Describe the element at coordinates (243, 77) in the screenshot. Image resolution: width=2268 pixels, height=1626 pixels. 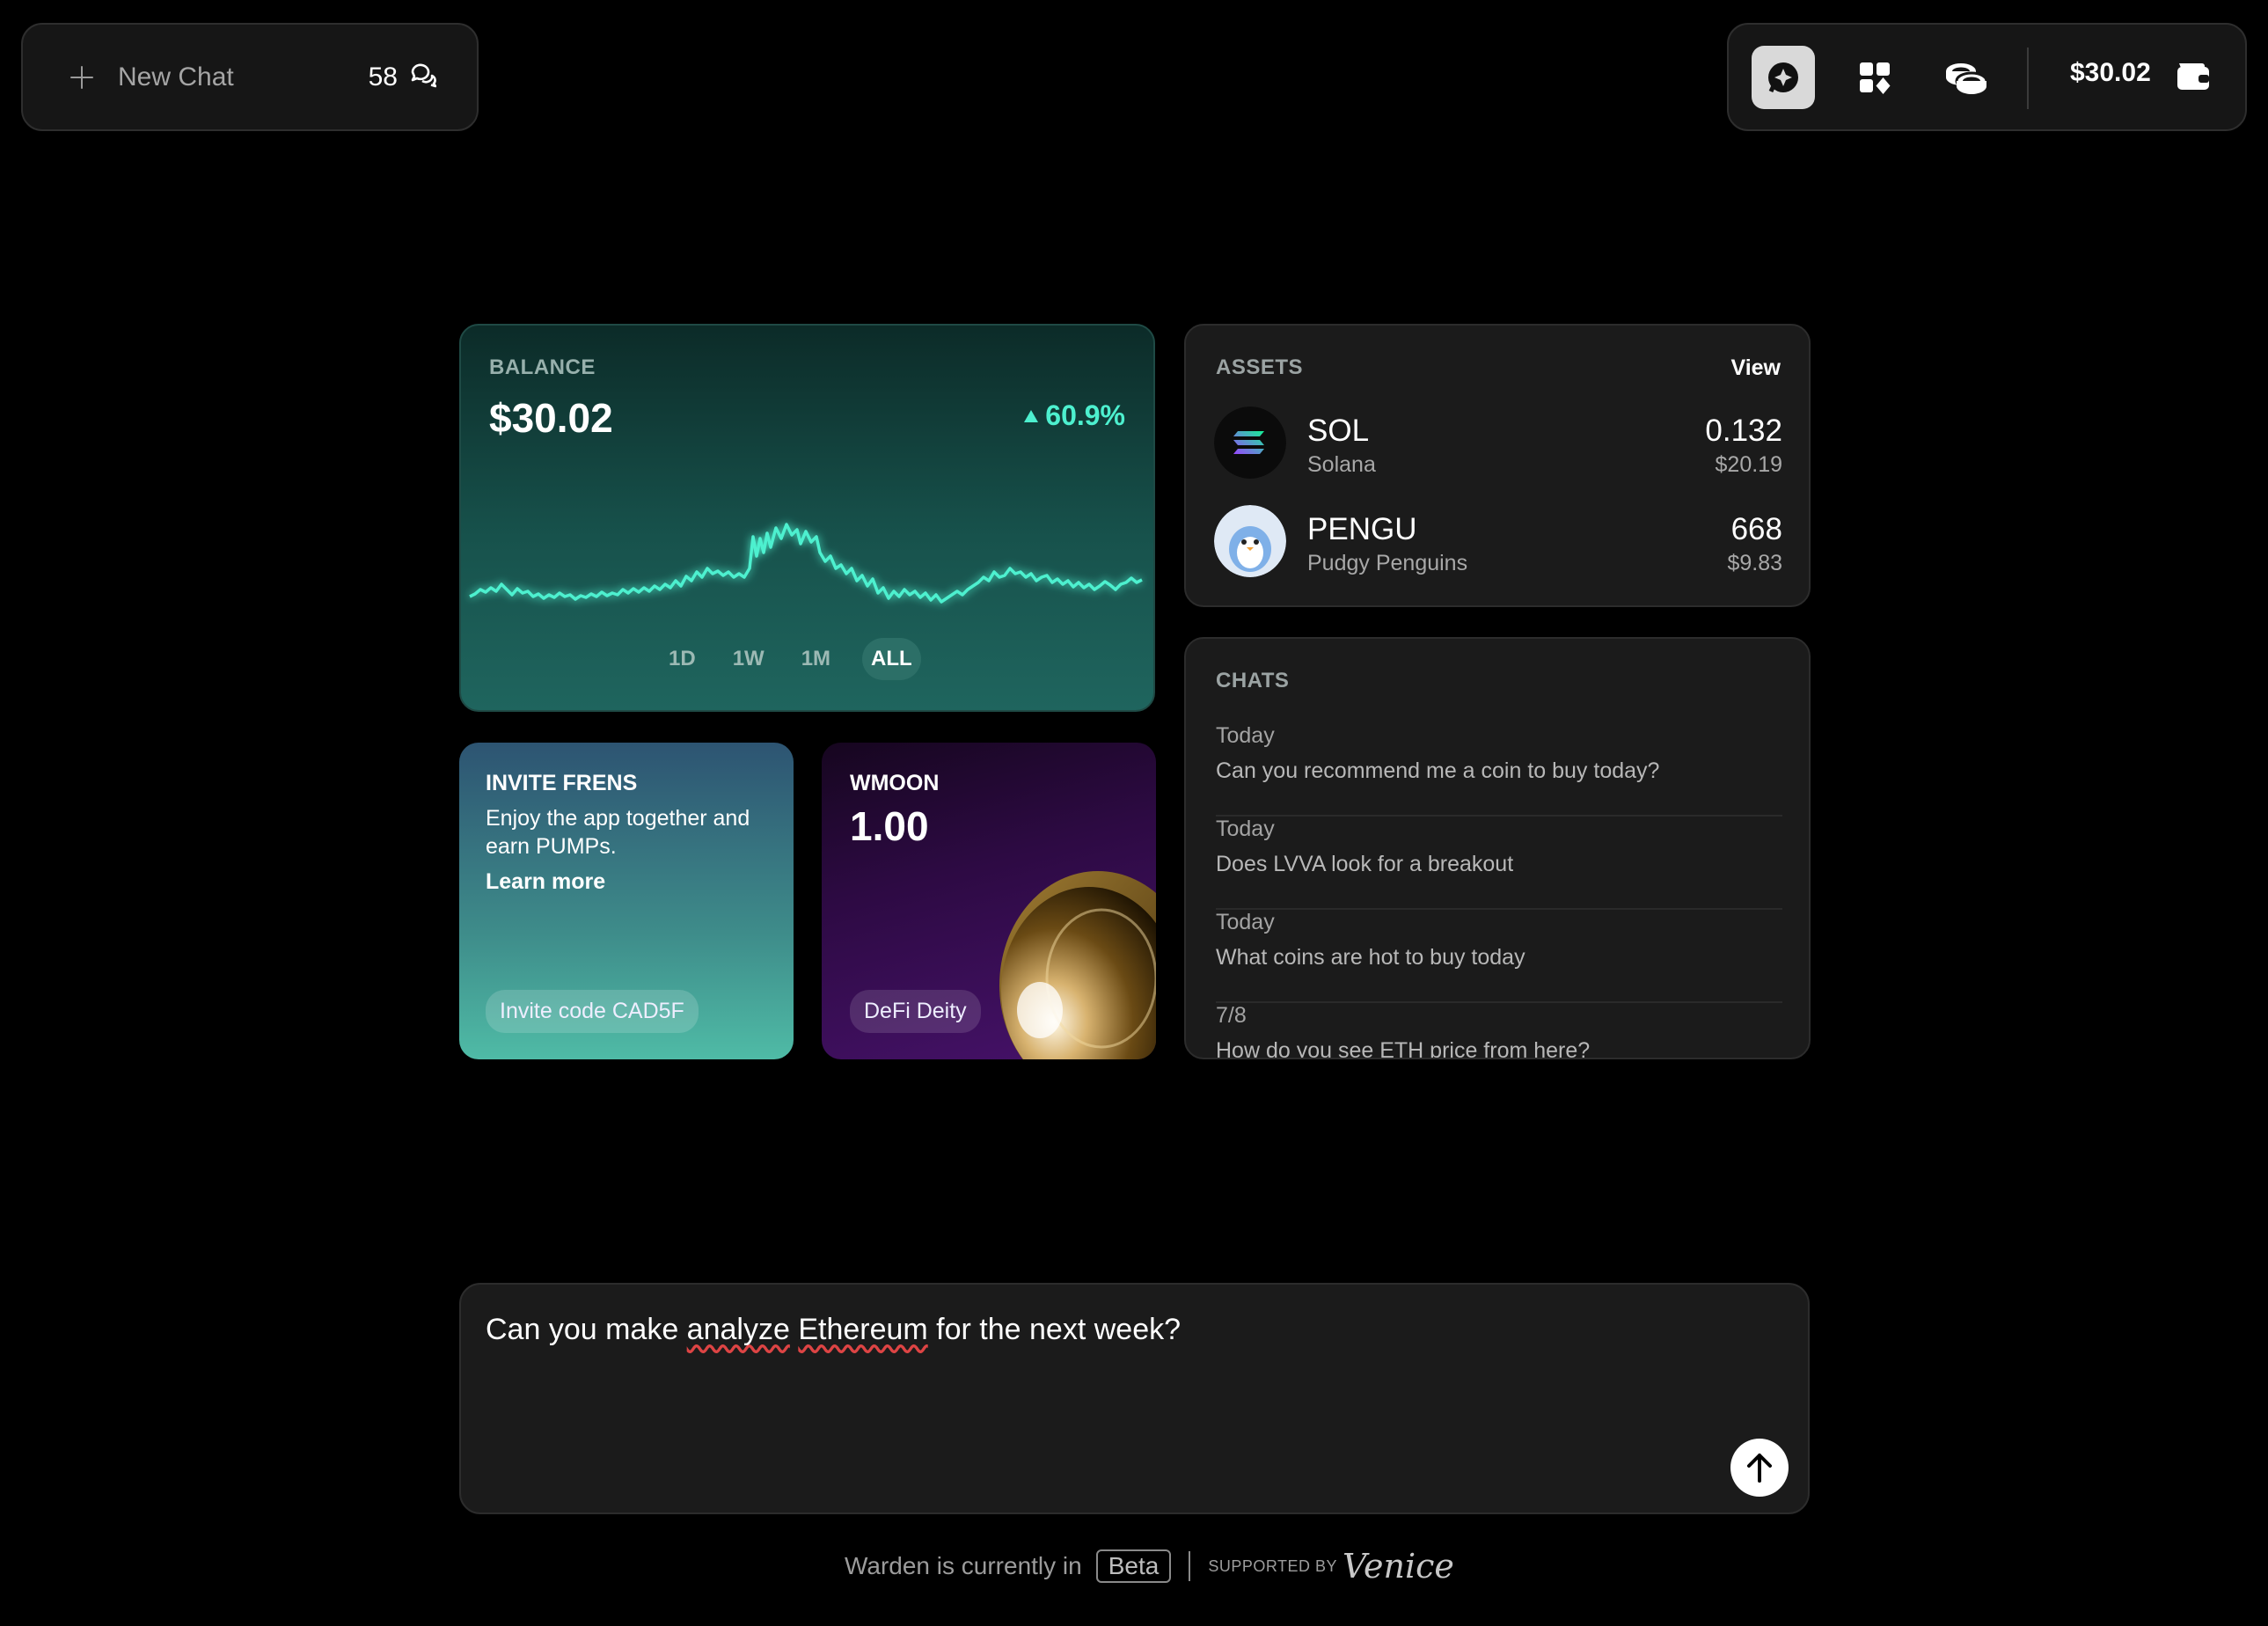
I see `new-chat-button: New Chat` at that location.